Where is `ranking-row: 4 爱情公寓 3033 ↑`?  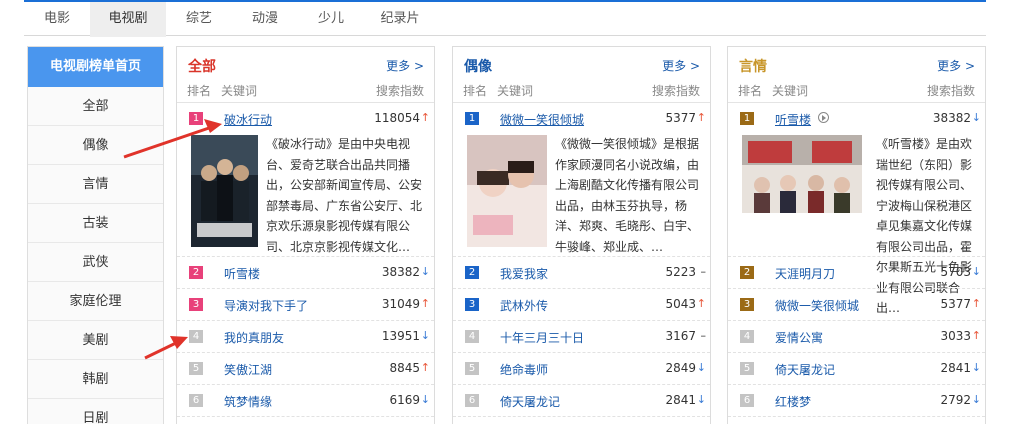 ranking-row: 4 爱情公寓 3033 ↑ is located at coordinates (856, 337).